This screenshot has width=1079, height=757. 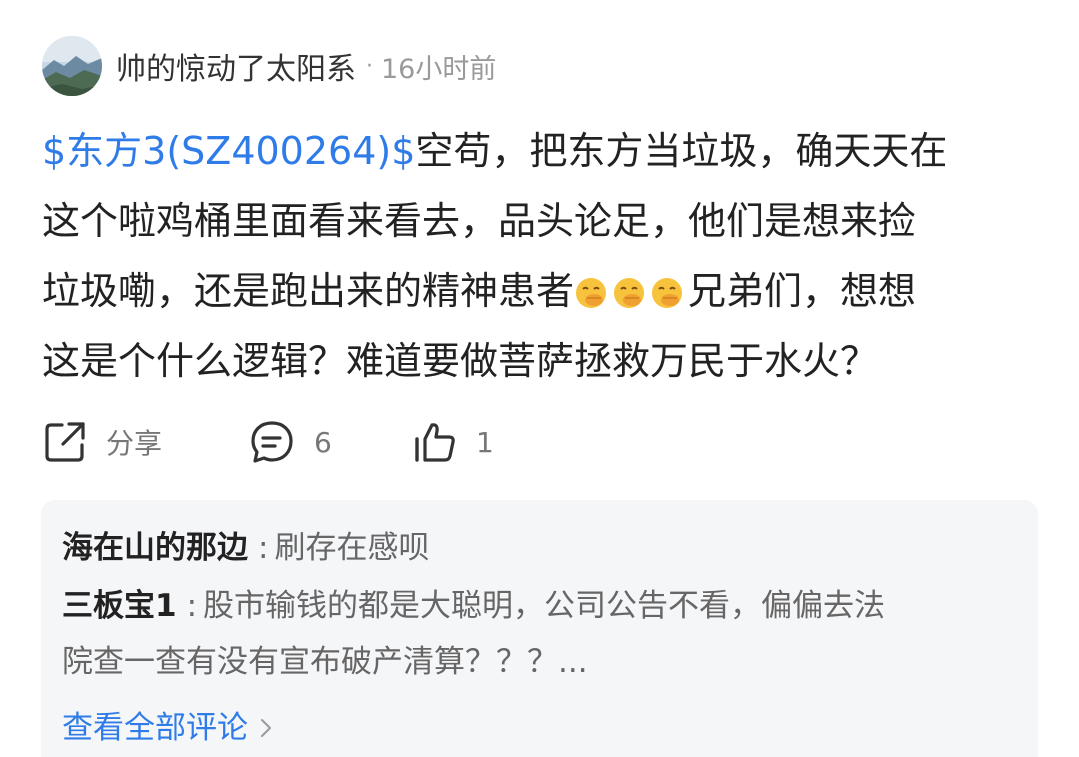 I want to click on comment-text: 股市输钱的都是大聪明，公司公告不看，偏偏去法, so click(x=544, y=606).